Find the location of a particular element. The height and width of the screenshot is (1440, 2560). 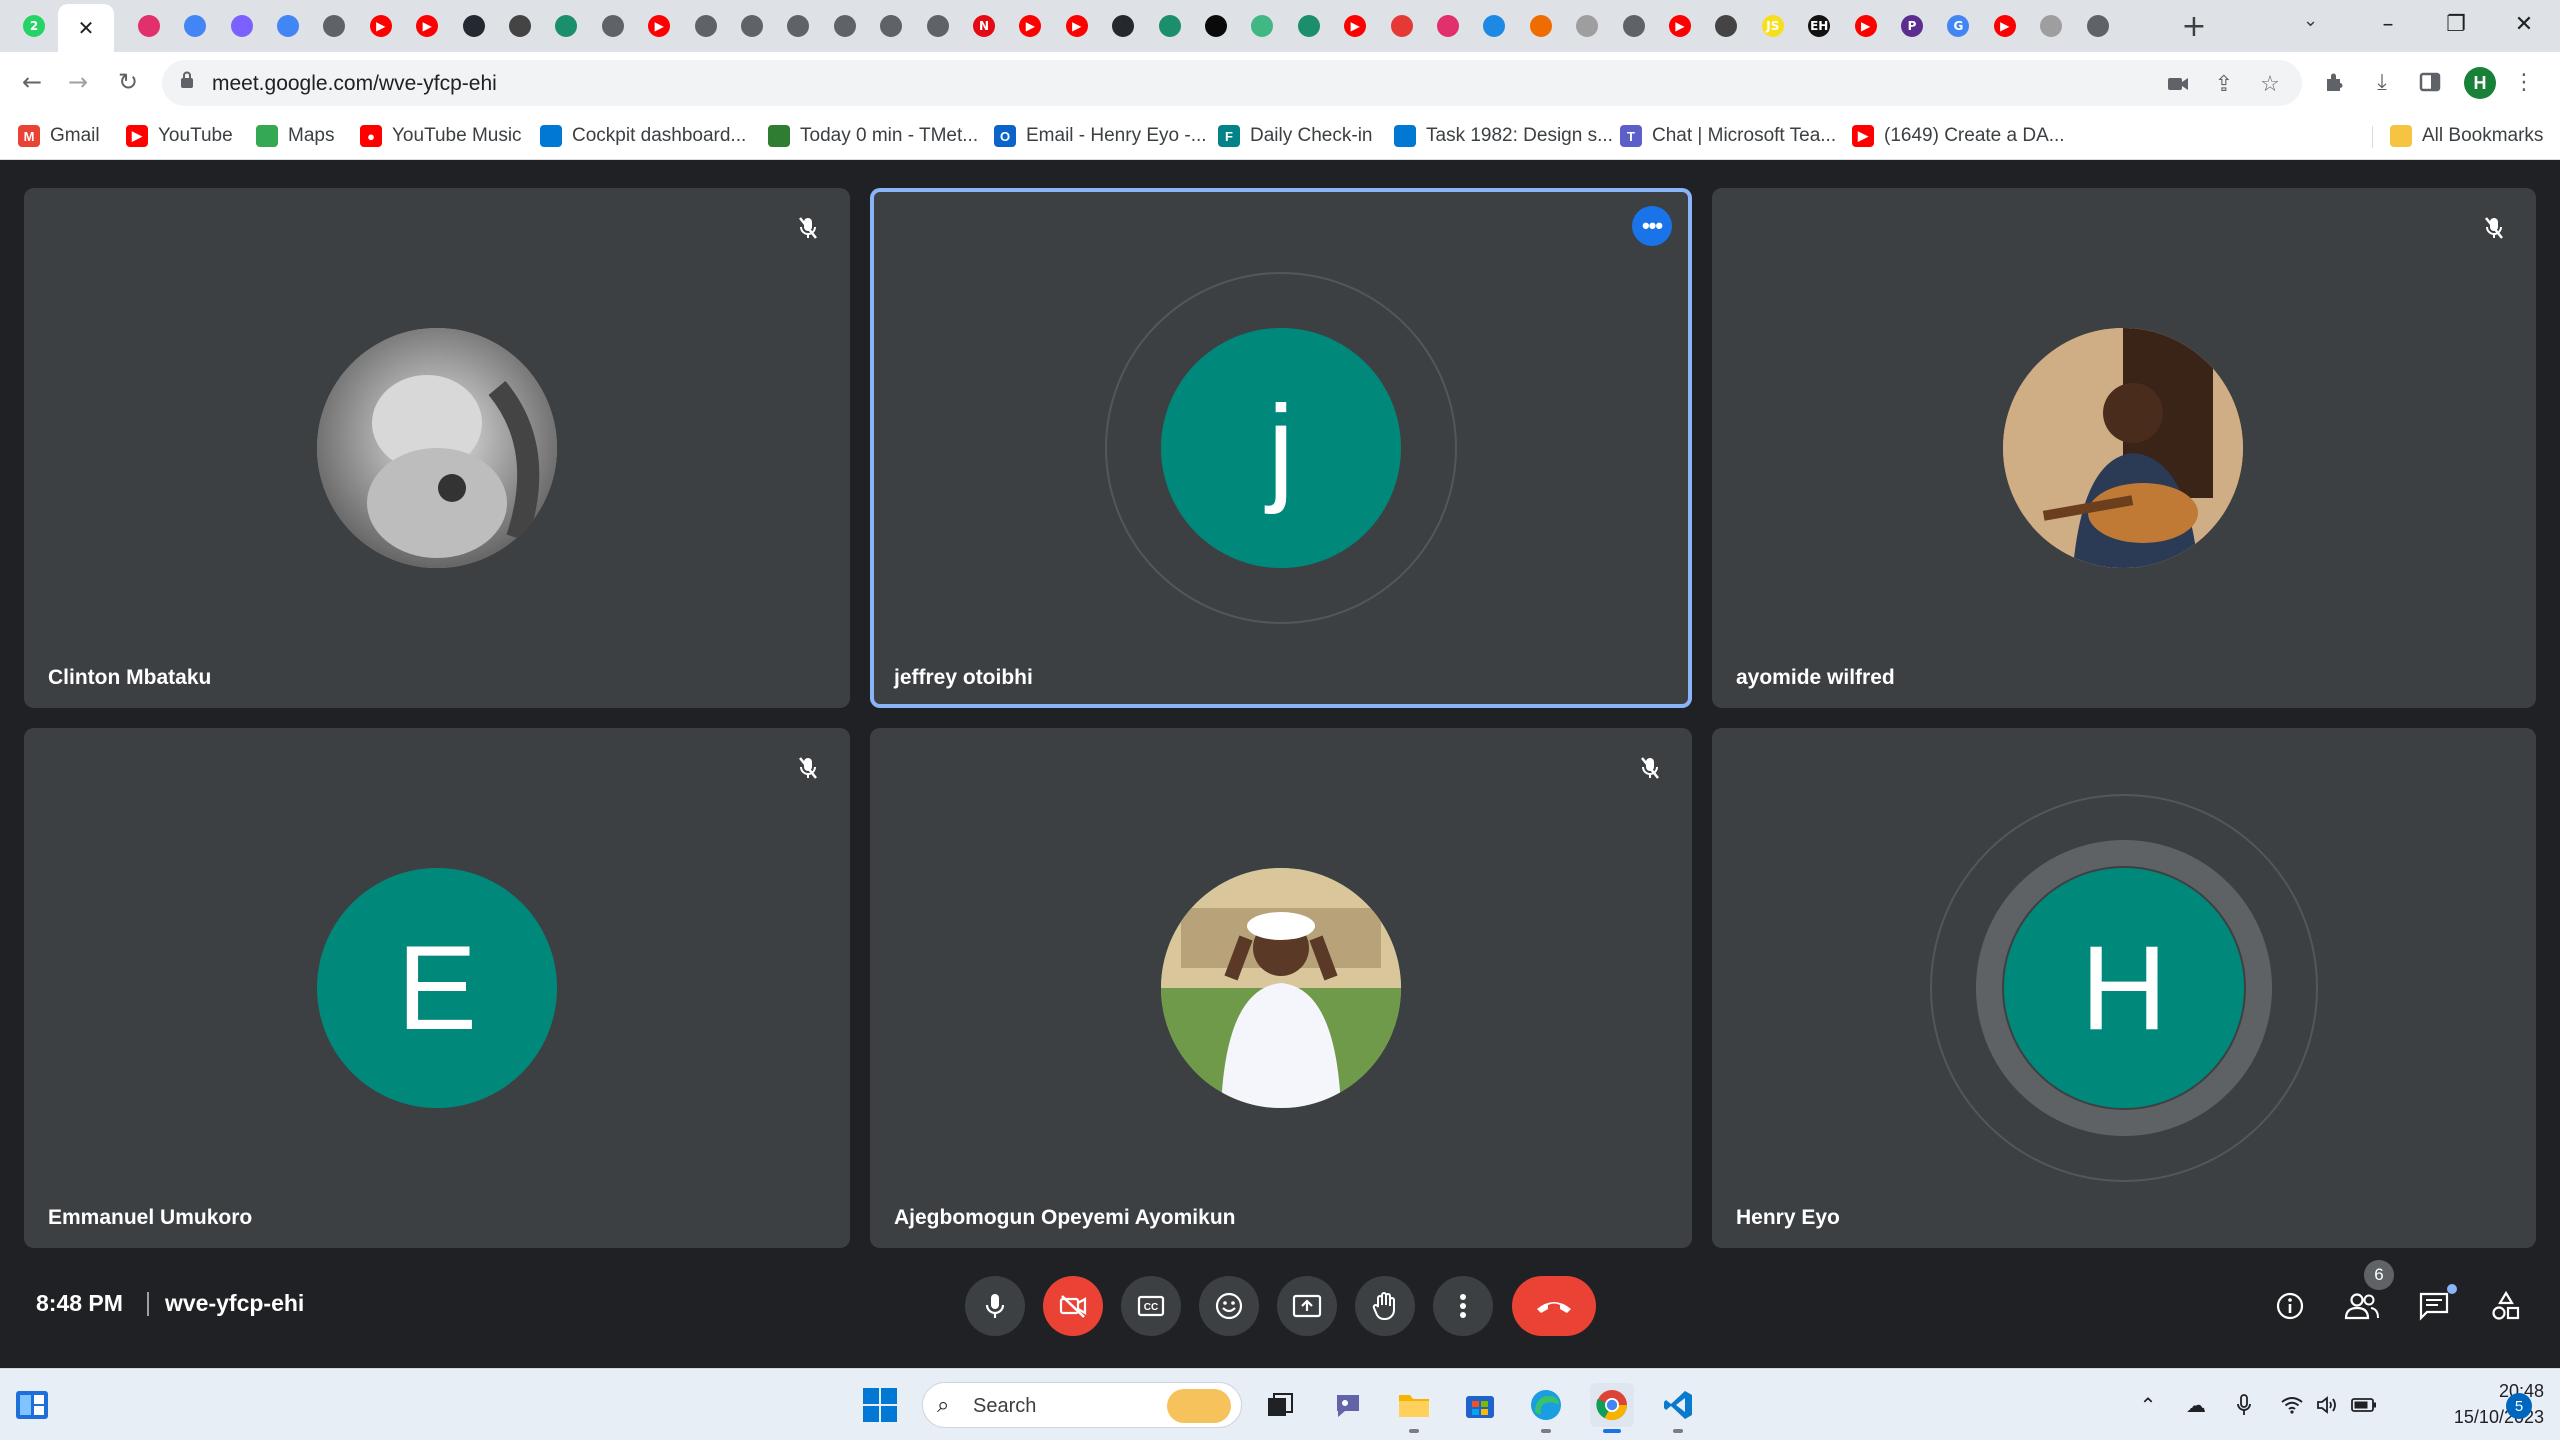

active-tab: ✕ is located at coordinates (86, 28).